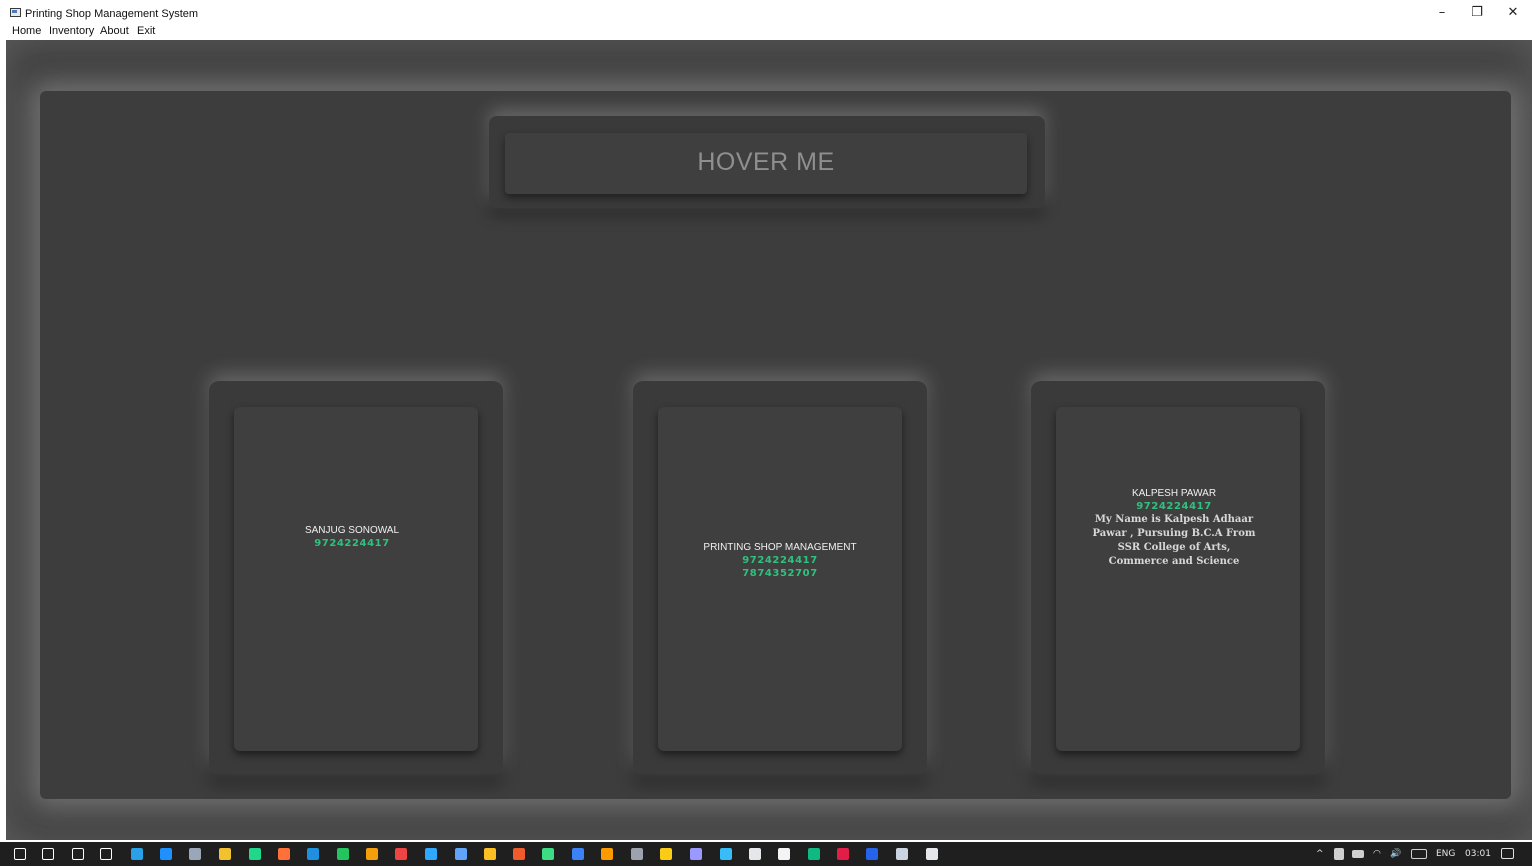 The image size is (1532, 866). What do you see at coordinates (784, 854) in the screenshot?
I see `app-icon-white` at bounding box center [784, 854].